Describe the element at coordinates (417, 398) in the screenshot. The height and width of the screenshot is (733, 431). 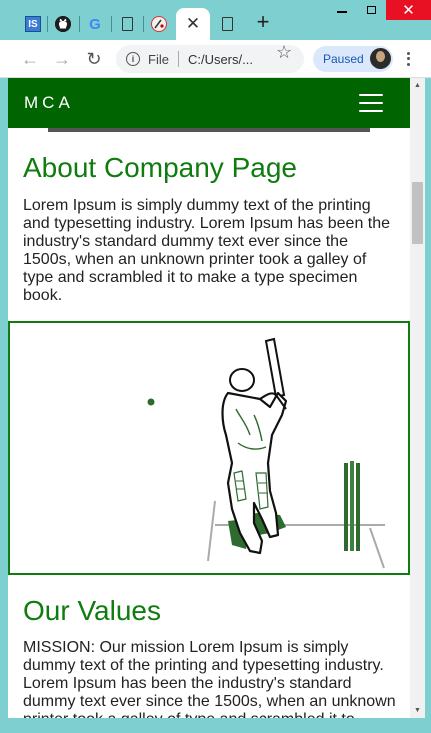
I see `page-scrollbar: ▲ ▼` at that location.